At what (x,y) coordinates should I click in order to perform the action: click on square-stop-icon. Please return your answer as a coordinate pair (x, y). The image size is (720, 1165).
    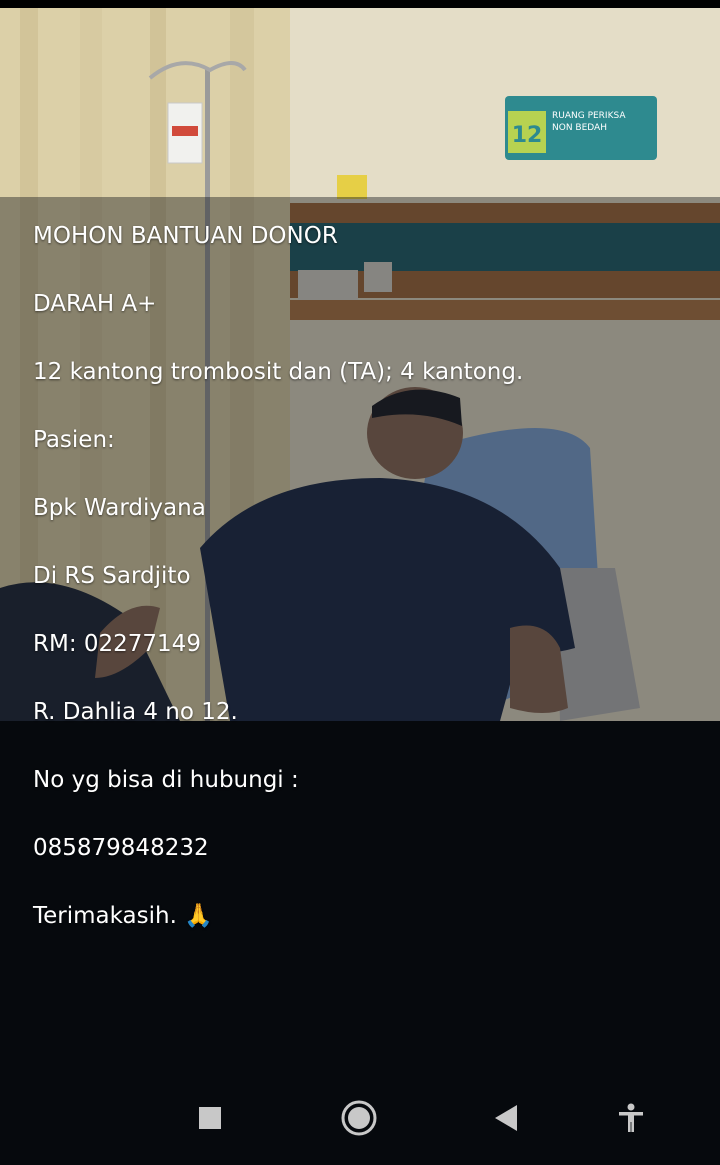
    Looking at the image, I should click on (210, 1118).